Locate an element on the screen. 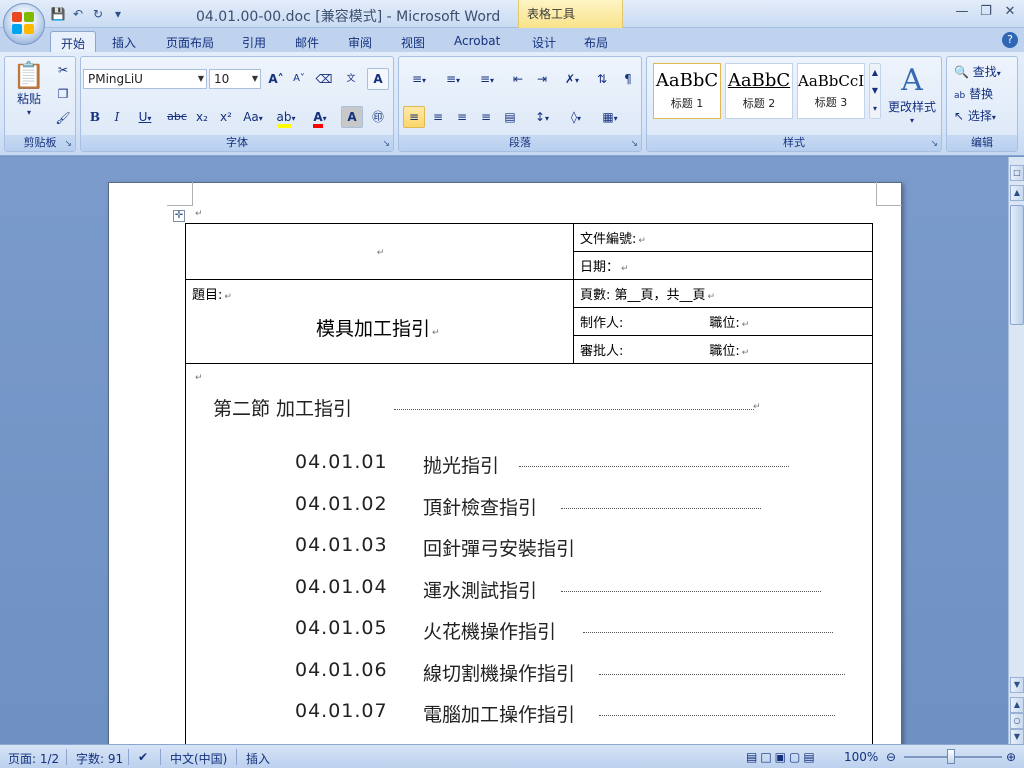 Image resolution: width=1024 pixels, height=768 pixels. paragraph-launcher-icon: ↘ is located at coordinates (634, 144).